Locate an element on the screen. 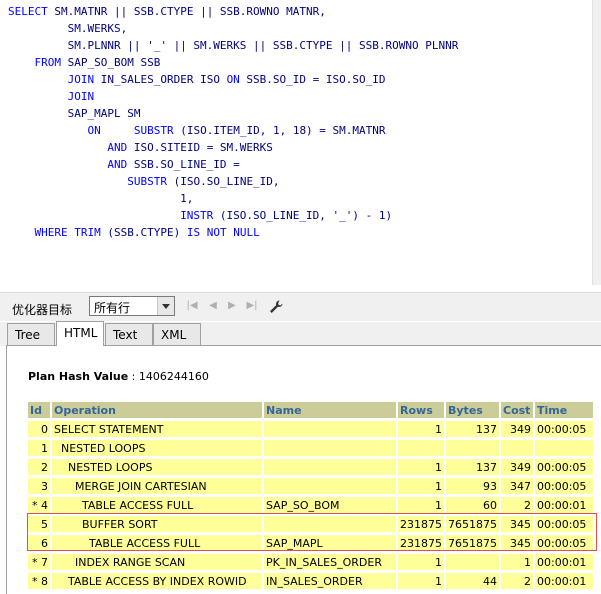 This screenshot has height=594, width=601. chevron-down-icon is located at coordinates (165, 306).